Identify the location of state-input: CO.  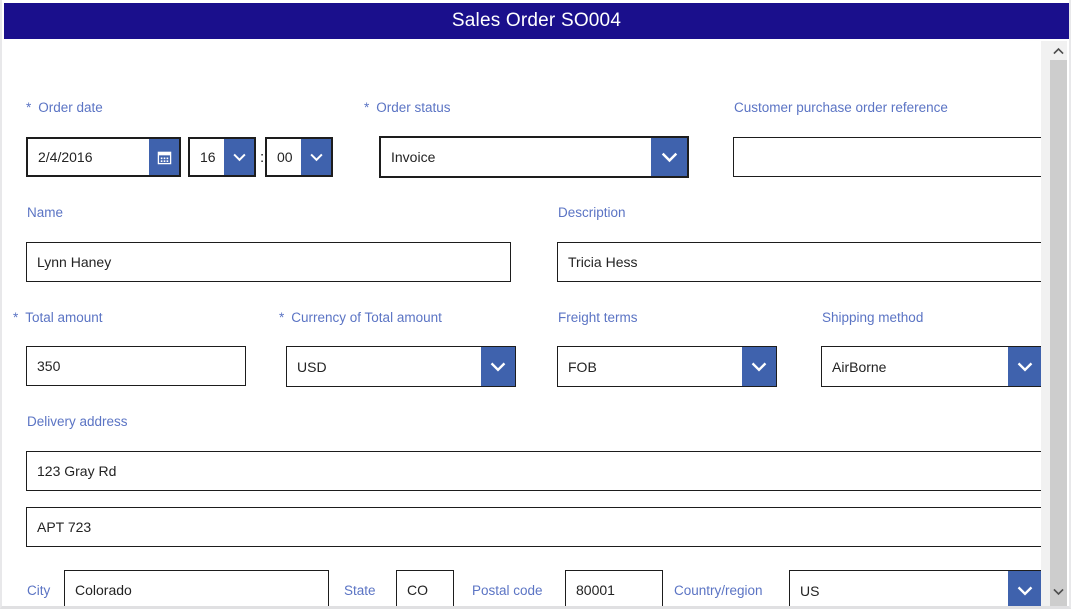
(425, 588).